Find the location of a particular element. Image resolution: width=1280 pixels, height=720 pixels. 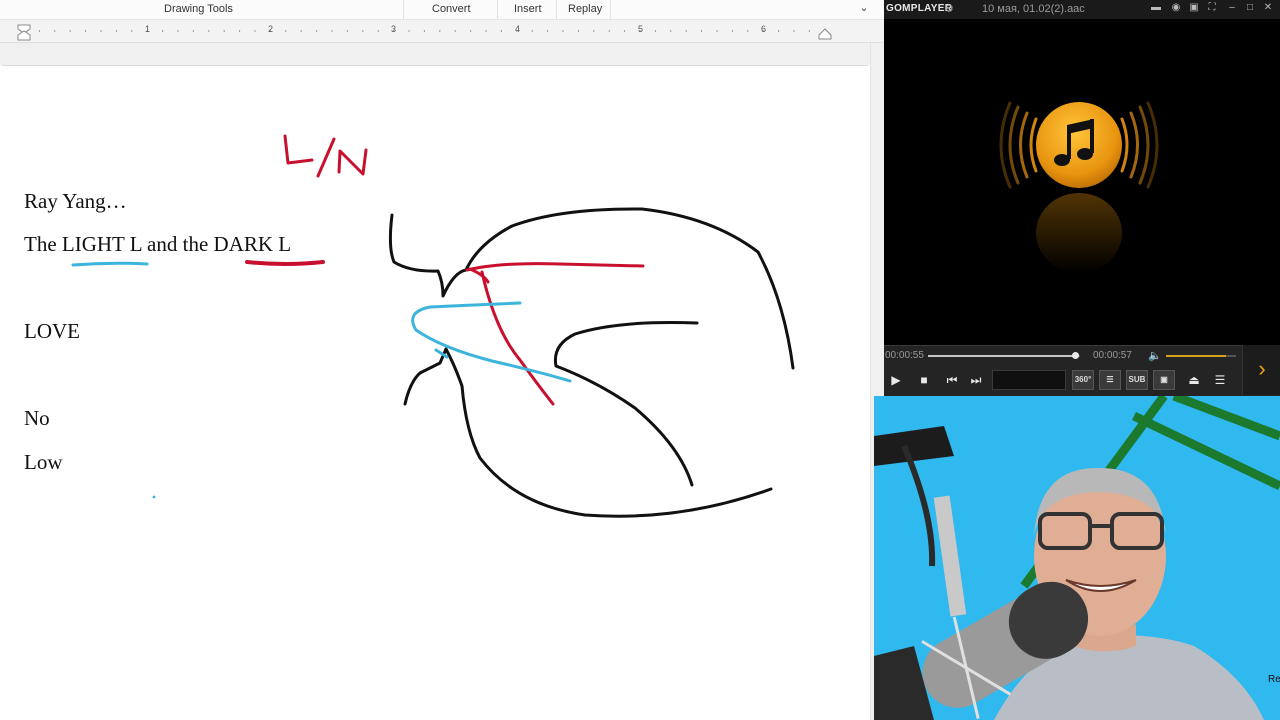

webcam-corner-text: Re is located at coordinates (1274, 679).